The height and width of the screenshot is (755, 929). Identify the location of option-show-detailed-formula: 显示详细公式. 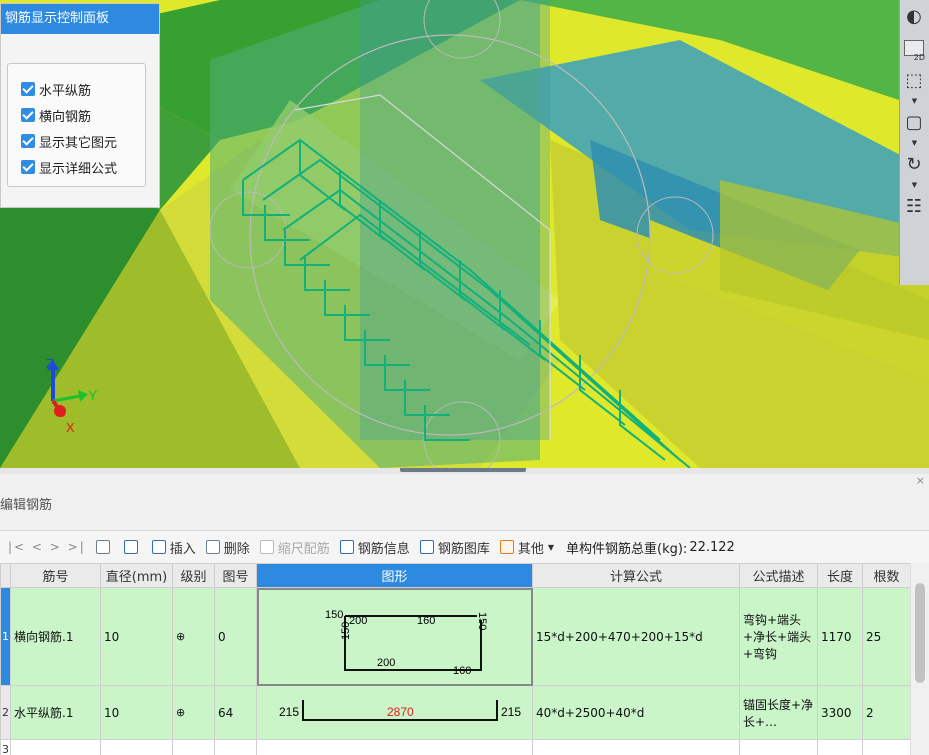
(76, 167).